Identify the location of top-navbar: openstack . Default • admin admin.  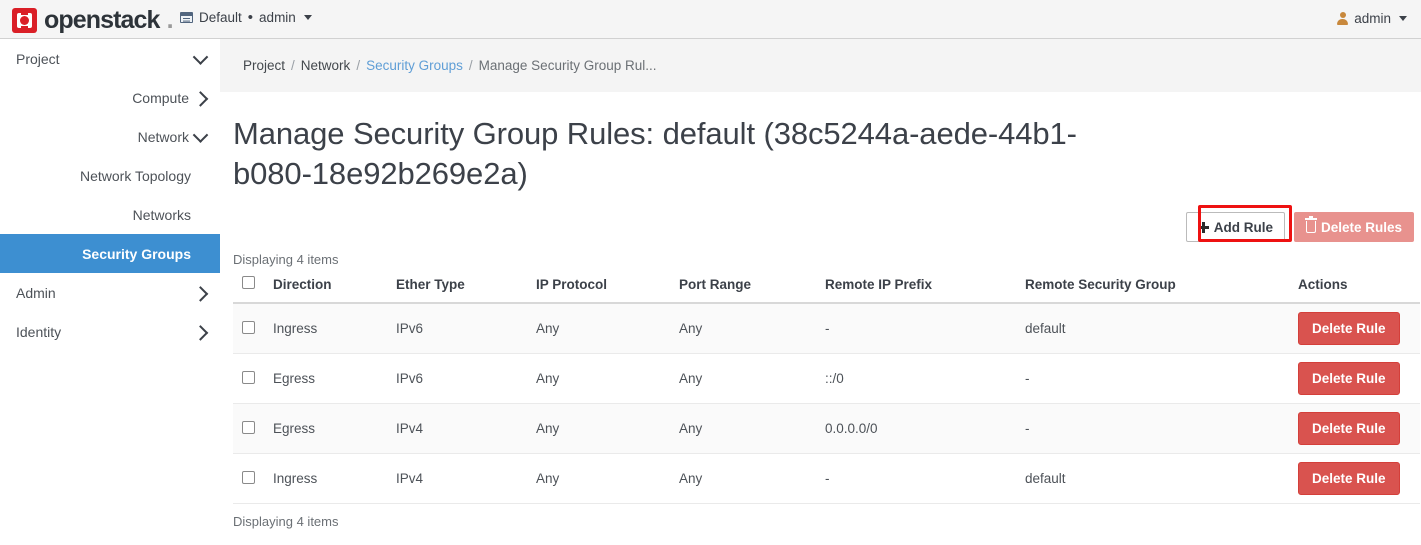
(710, 19).